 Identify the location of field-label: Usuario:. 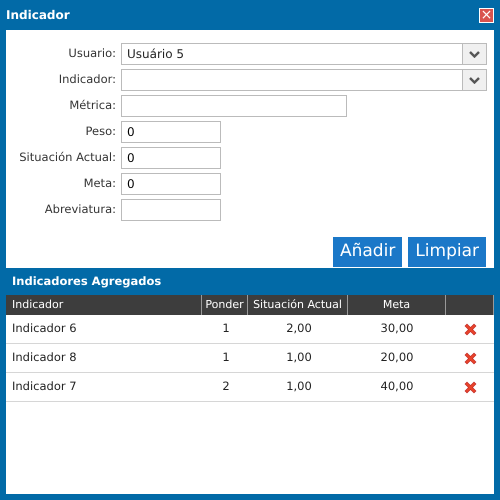
(92, 53).